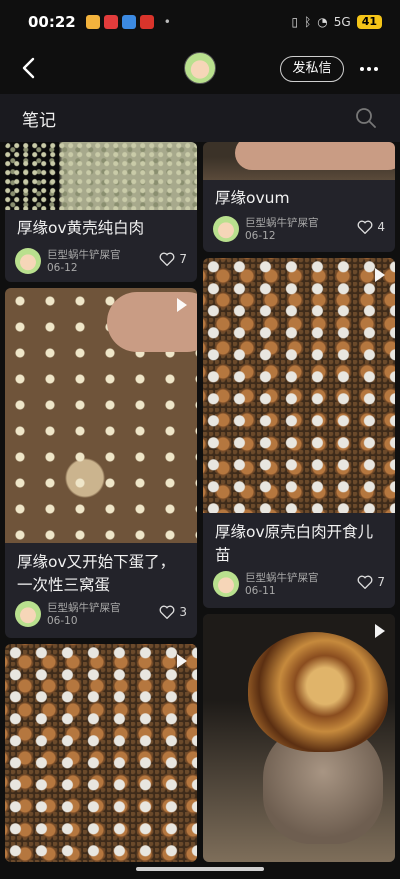 The height and width of the screenshot is (879, 400). What do you see at coordinates (167, 22) in the screenshot?
I see `more-notifications-icon: •` at bounding box center [167, 22].